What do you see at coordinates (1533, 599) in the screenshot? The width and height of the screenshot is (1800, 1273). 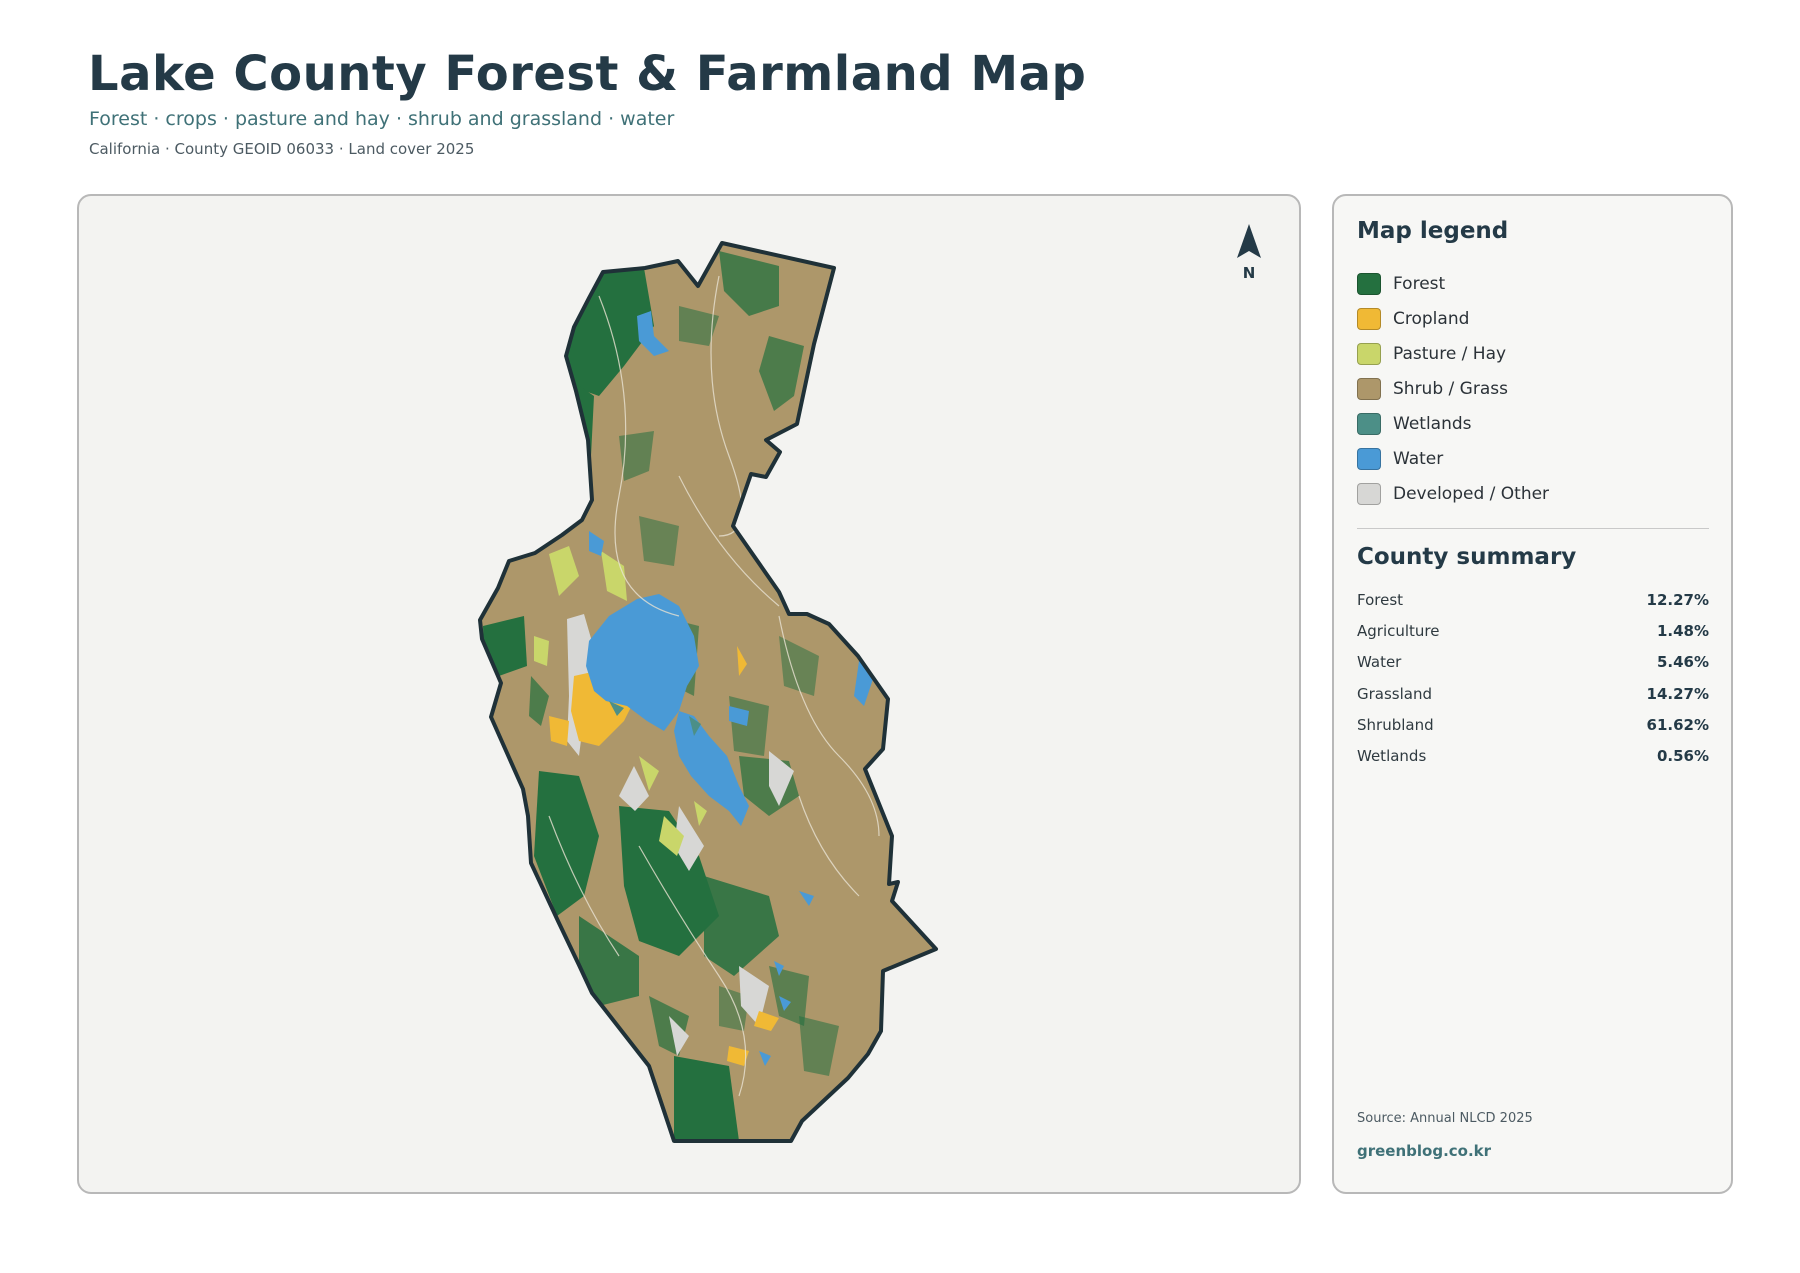 I see `summary-row: Forest 12.27%` at bounding box center [1533, 599].